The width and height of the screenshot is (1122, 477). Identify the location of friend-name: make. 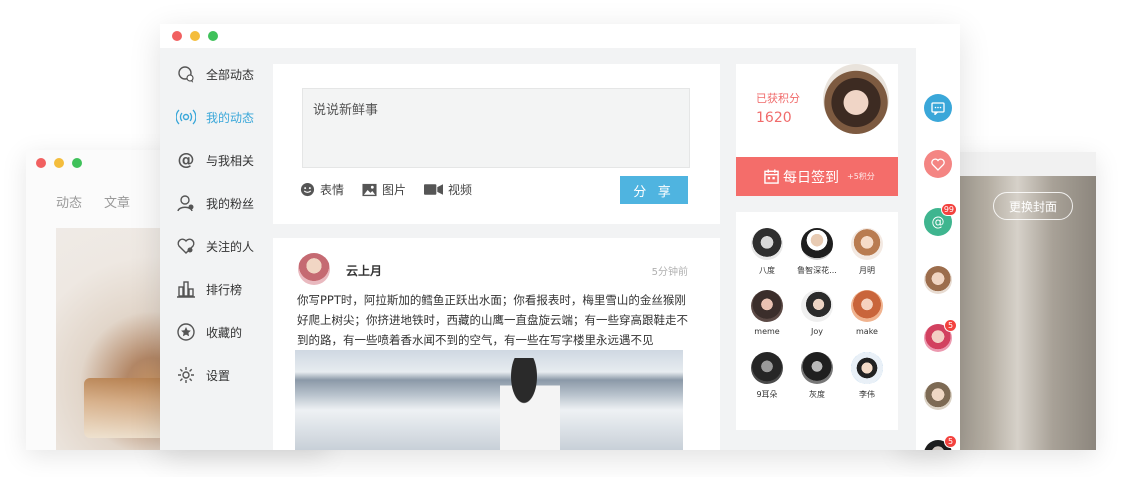
(867, 331).